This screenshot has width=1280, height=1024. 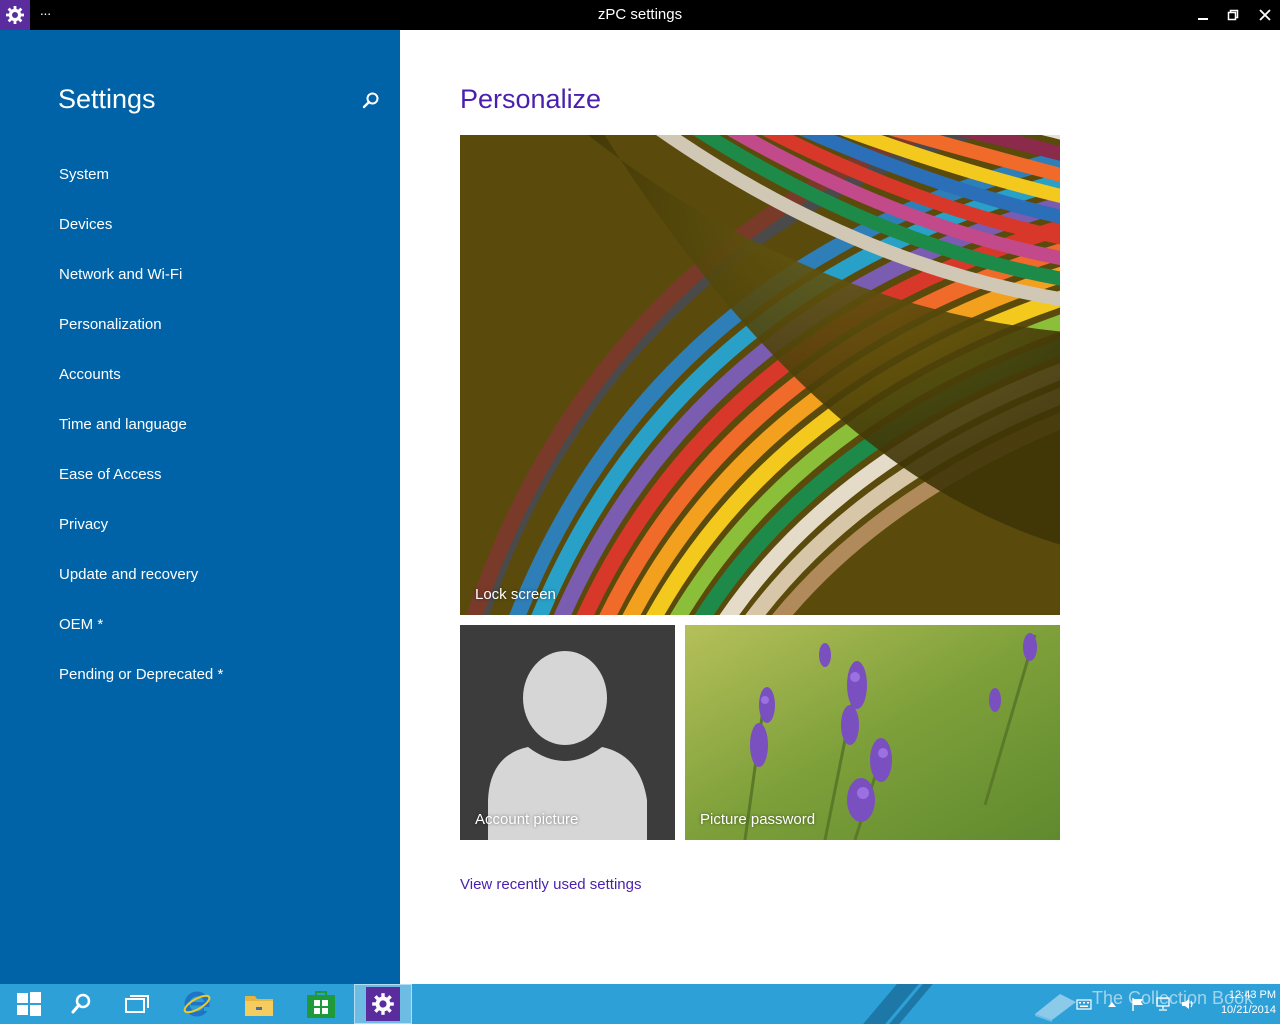 I want to click on windows-logo-icon, so click(x=29, y=1004).